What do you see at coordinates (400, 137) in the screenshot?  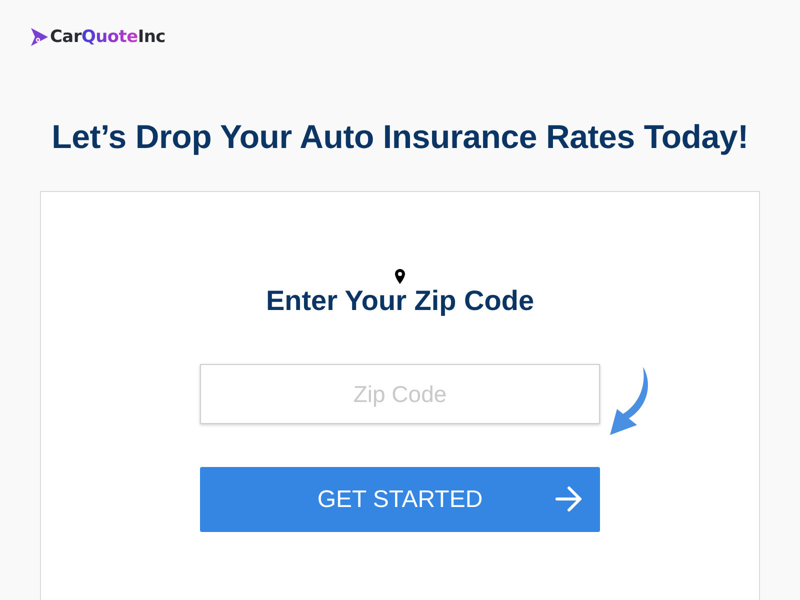 I see `page-headline: Let’s Drop Your Auto Insurance Rates Today!` at bounding box center [400, 137].